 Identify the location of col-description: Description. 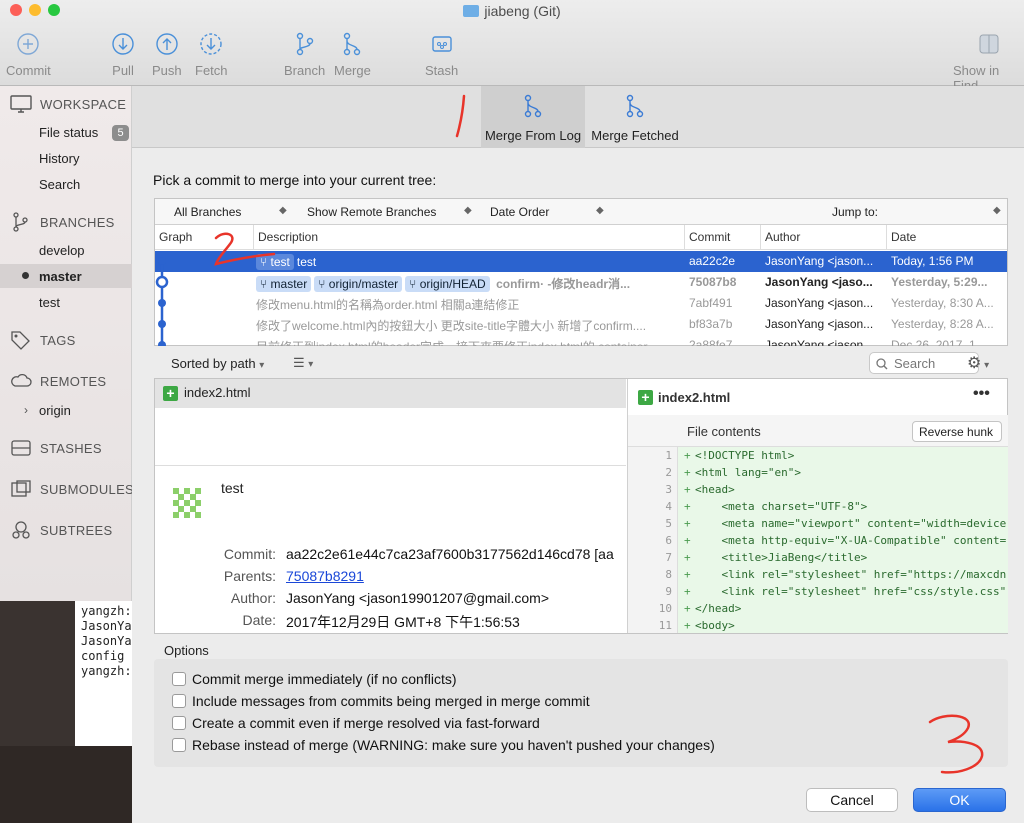
(288, 237).